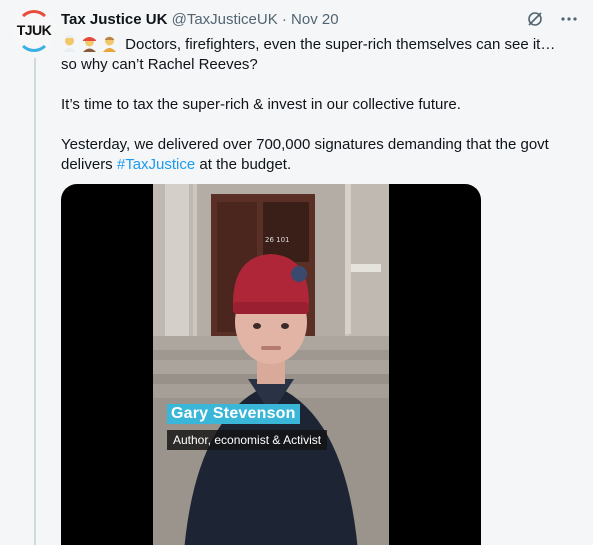 The image size is (593, 545). I want to click on person-emoji, so click(109, 43).